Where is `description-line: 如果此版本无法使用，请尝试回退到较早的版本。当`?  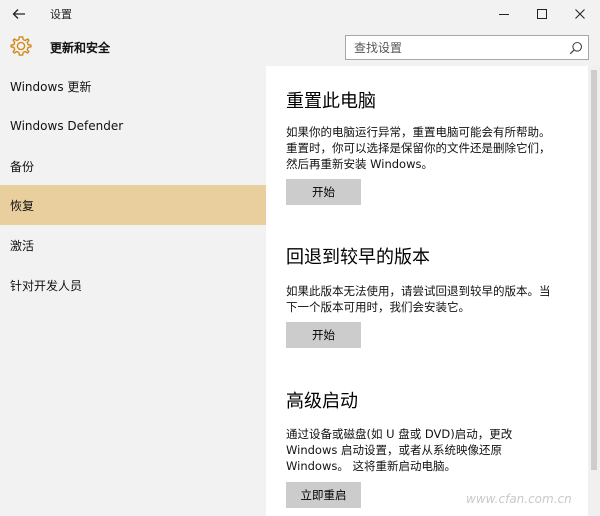
description-line: 如果此版本无法使用，请尝试回退到较早的版本。当 is located at coordinates (418, 291).